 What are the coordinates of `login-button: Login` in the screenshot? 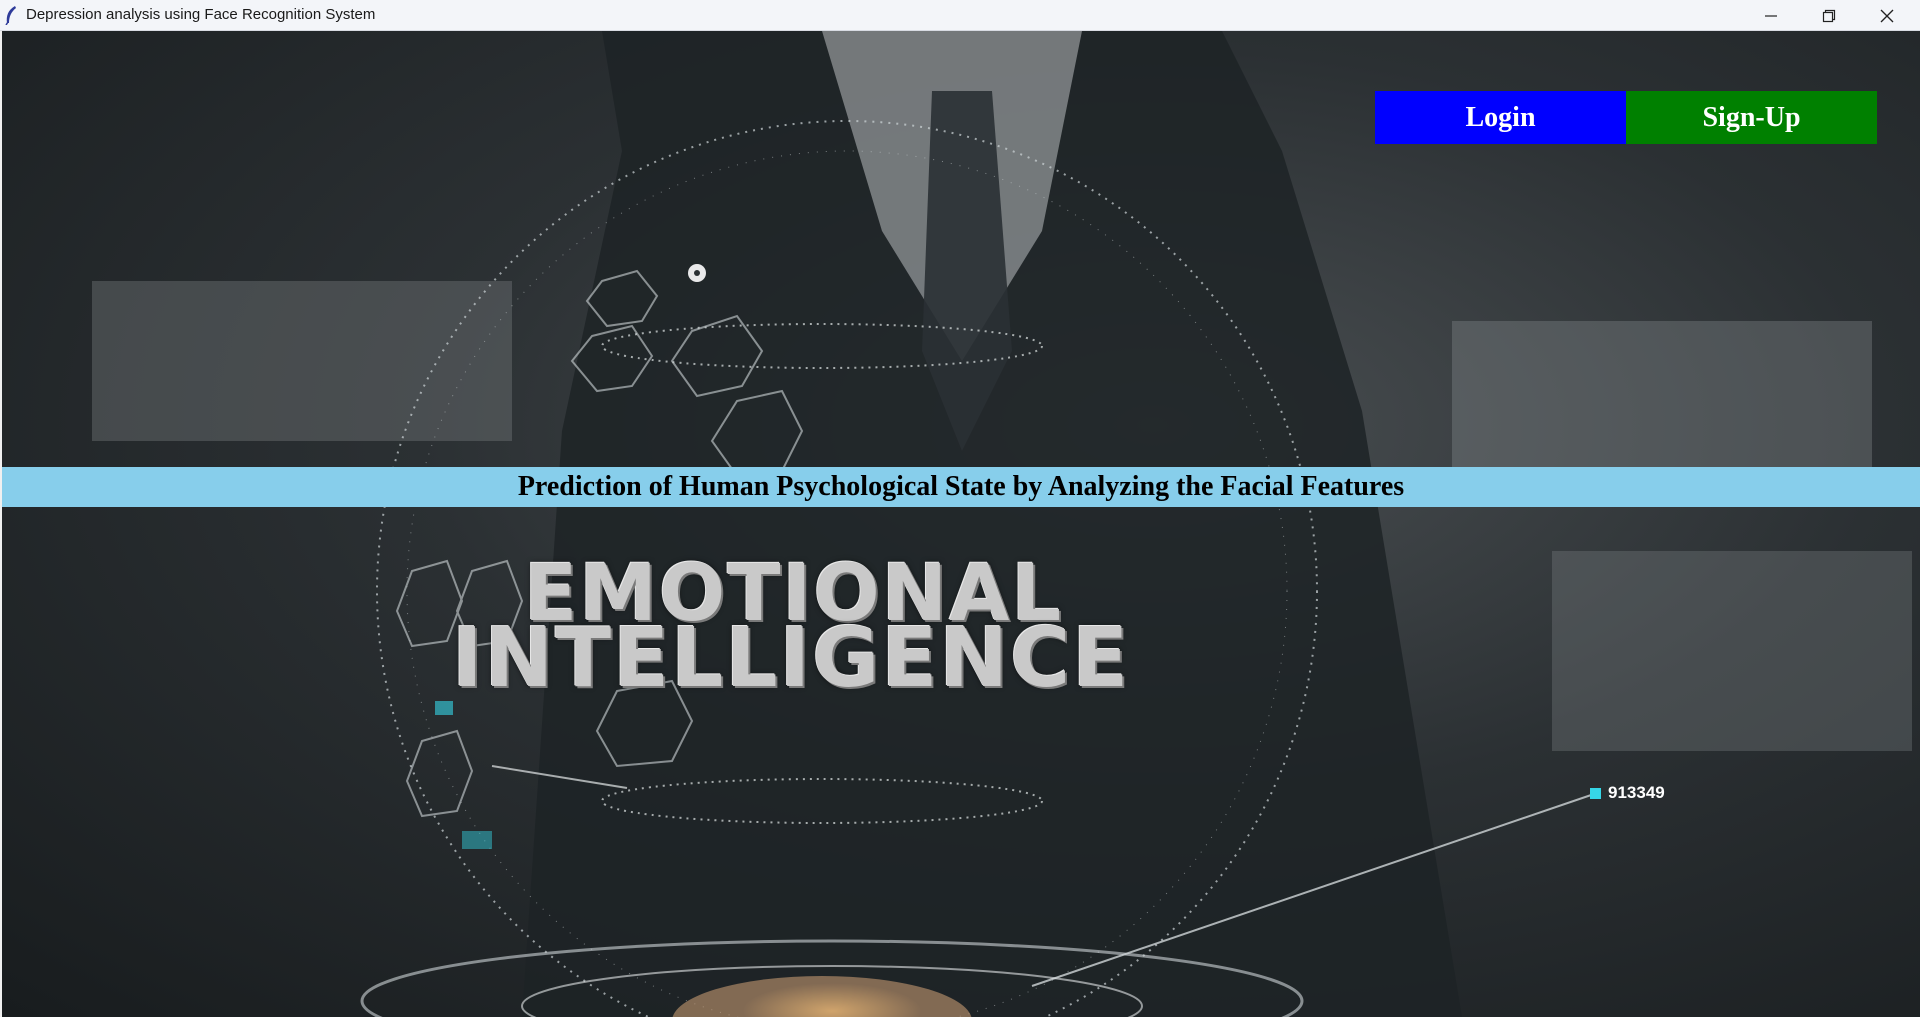 It's located at (1500, 117).